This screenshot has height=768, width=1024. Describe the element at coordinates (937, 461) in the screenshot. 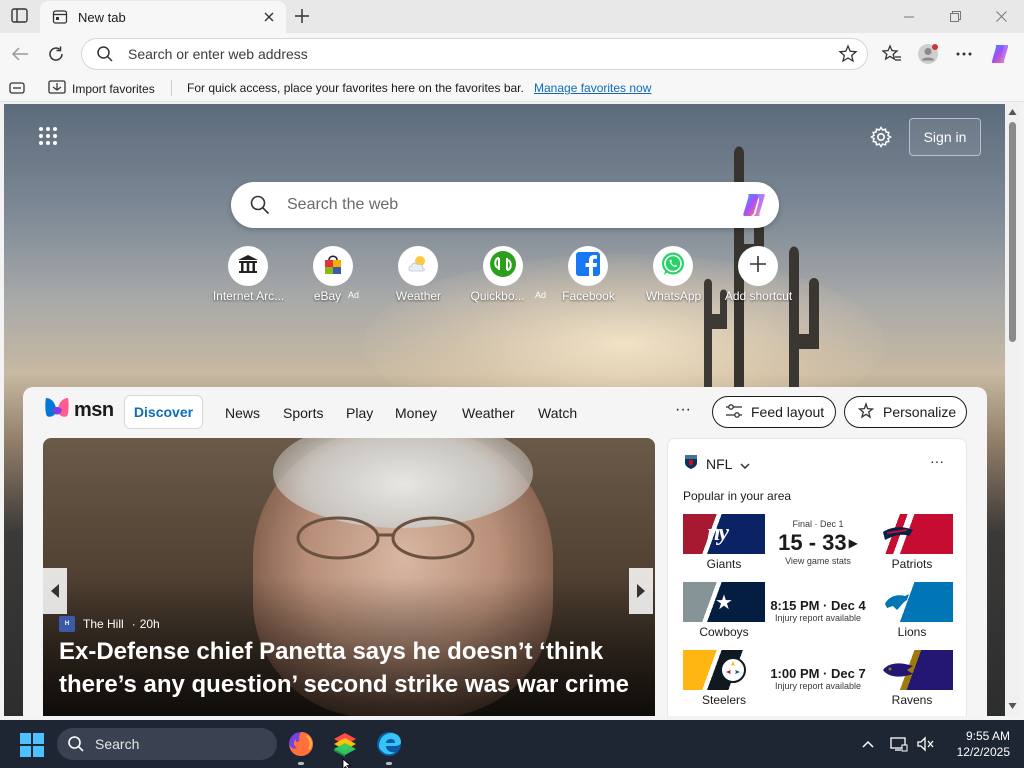

I see `nfl-more-button: ···` at that location.